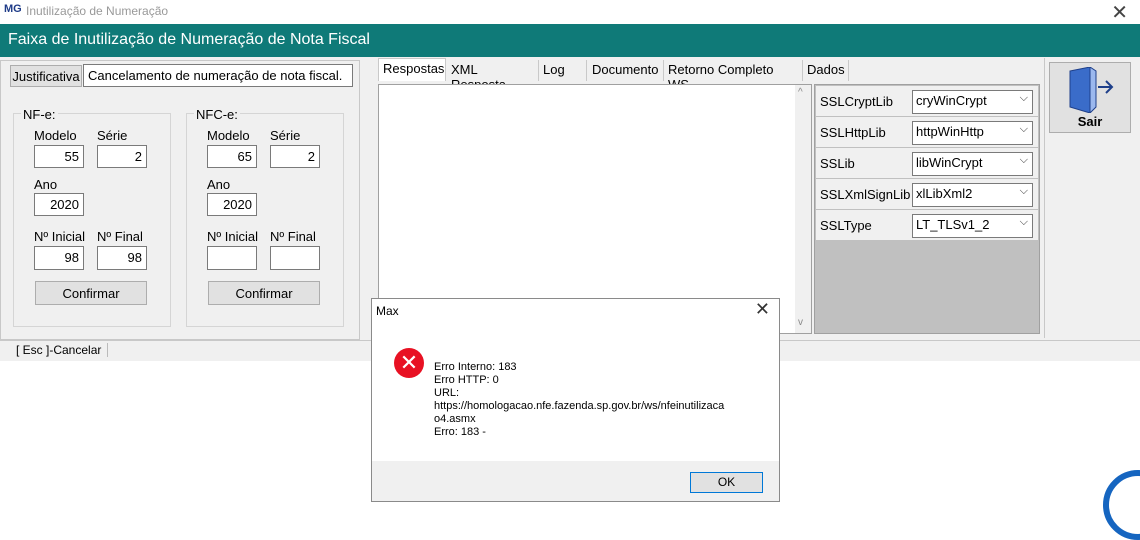  What do you see at coordinates (1090, 121) in the screenshot?
I see `sair-label: Sair` at bounding box center [1090, 121].